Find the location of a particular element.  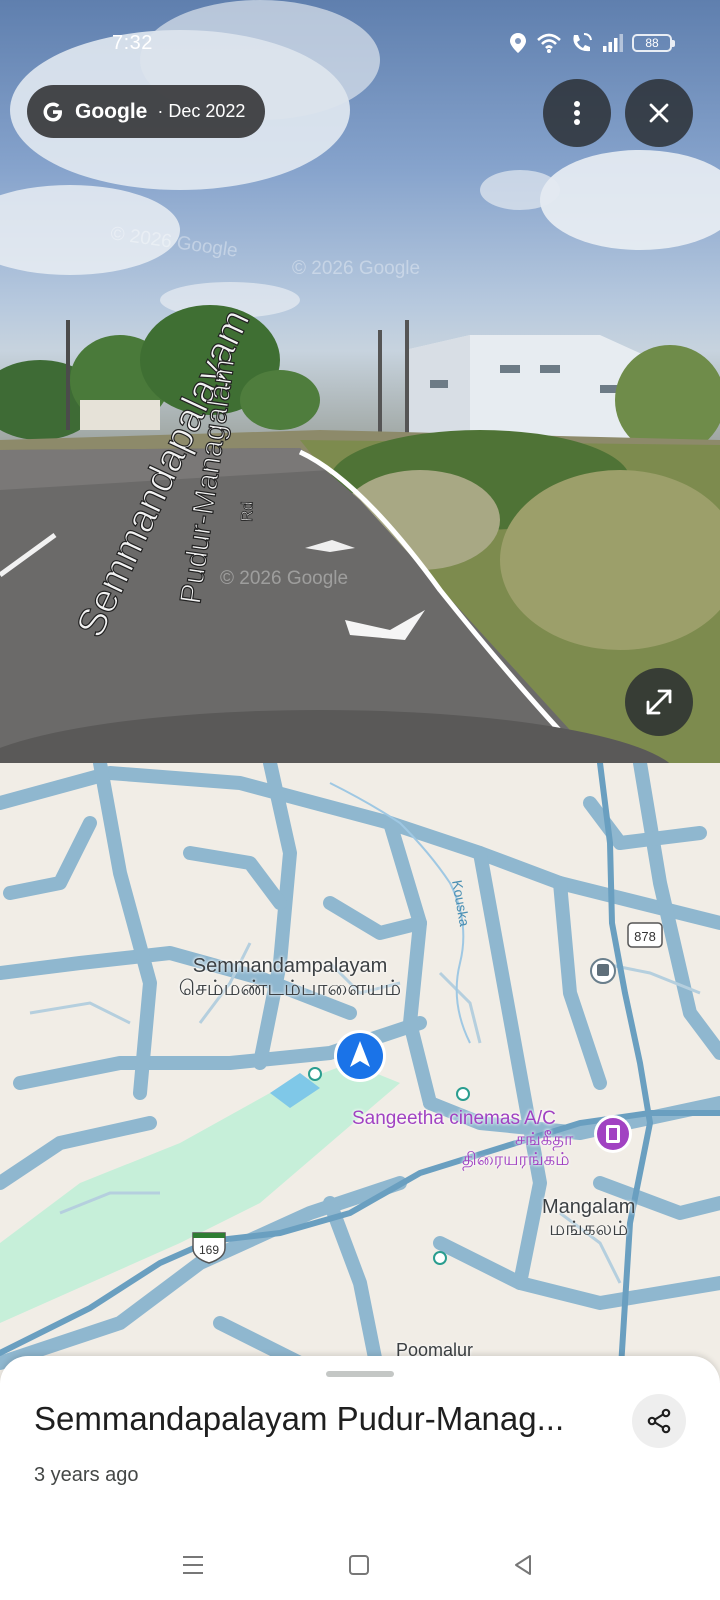

place-name-ta: செம்மண்டம்பாளையம் is located at coordinates (290, 988).